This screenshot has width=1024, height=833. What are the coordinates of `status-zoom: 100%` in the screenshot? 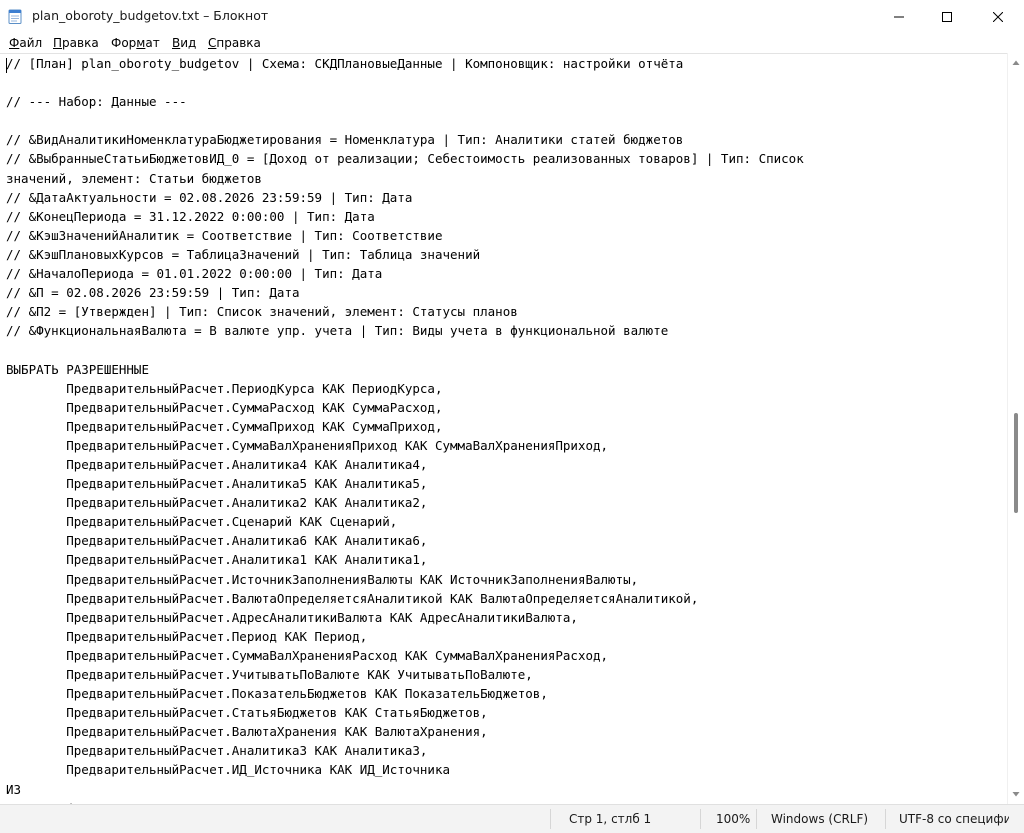 It's located at (733, 819).